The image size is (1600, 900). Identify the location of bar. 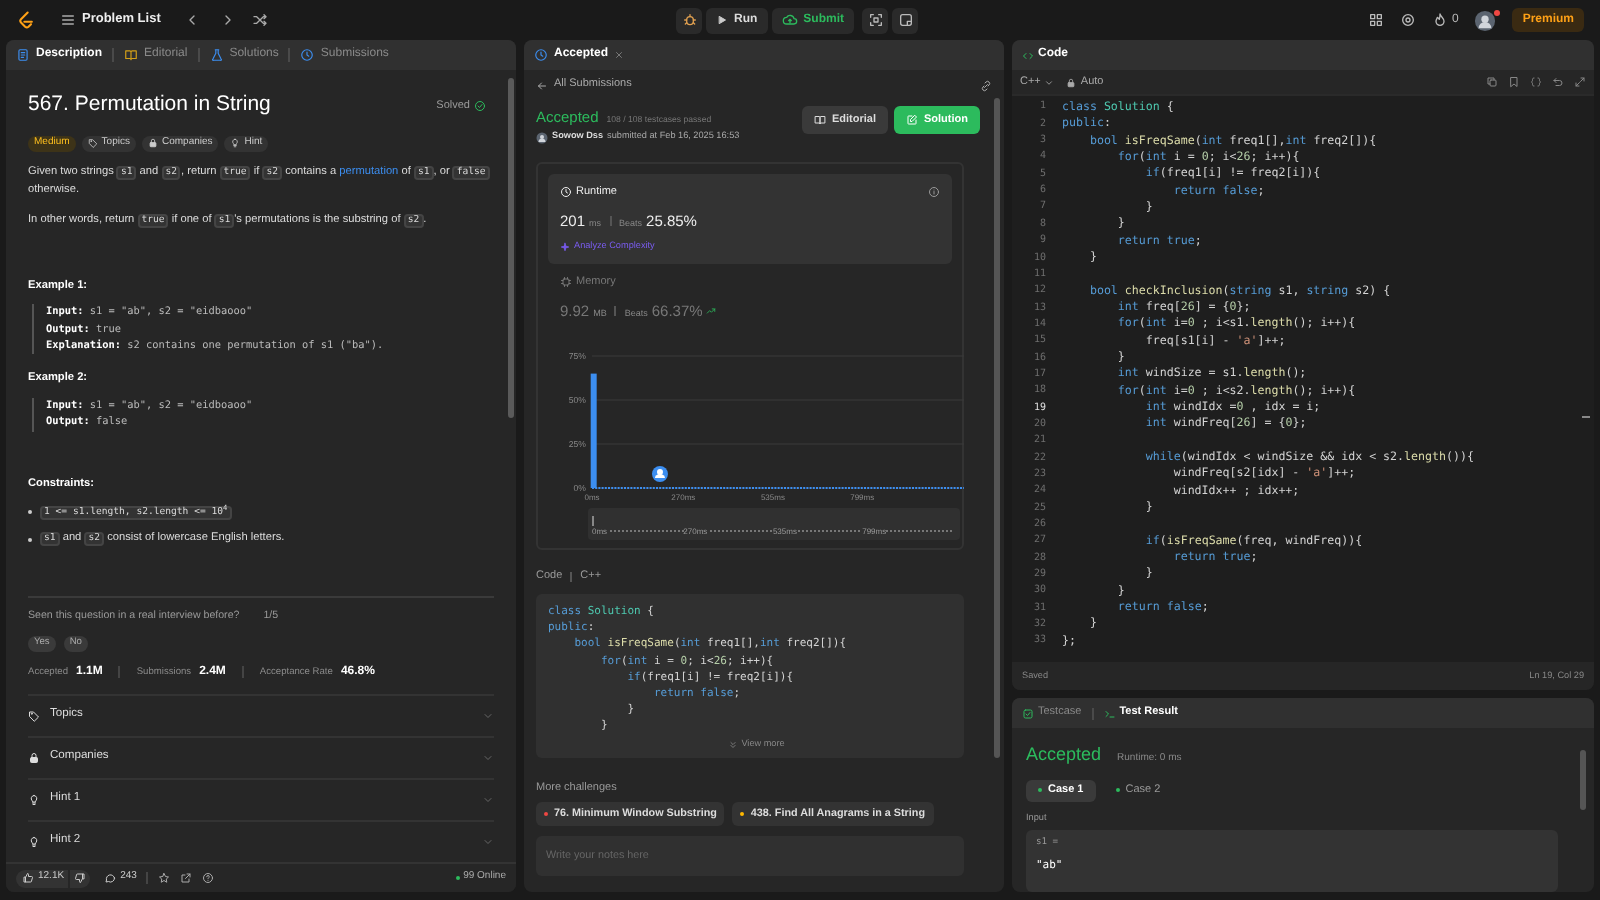
(593, 431).